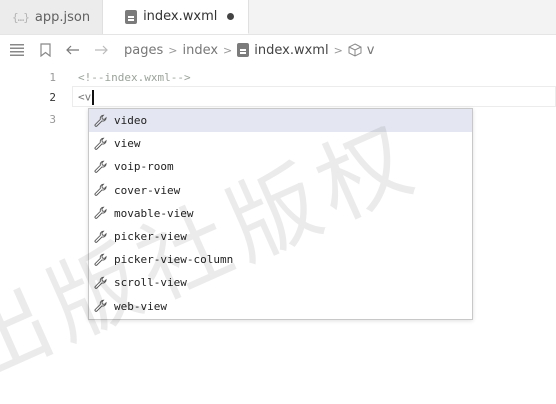 The height and width of the screenshot is (404, 556). Describe the element at coordinates (52, 97) in the screenshot. I see `line-number: 2` at that location.